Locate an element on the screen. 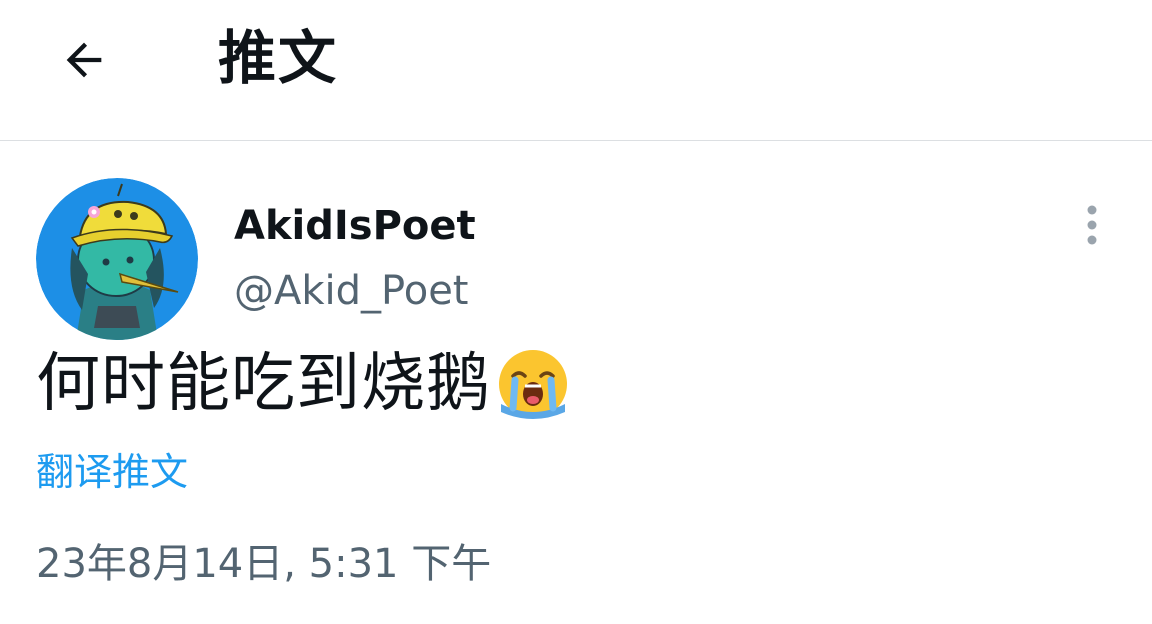 This screenshot has height=624, width=1152. author-display-name: AkidIsPoet is located at coordinates (355, 226).